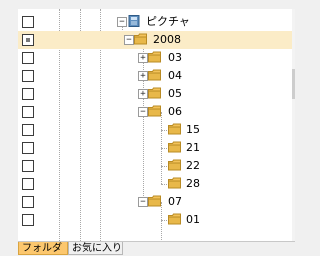 Image resolution: width=320 pixels, height=256 pixels. I want to click on tree-item-label: 21, so click(193, 147).